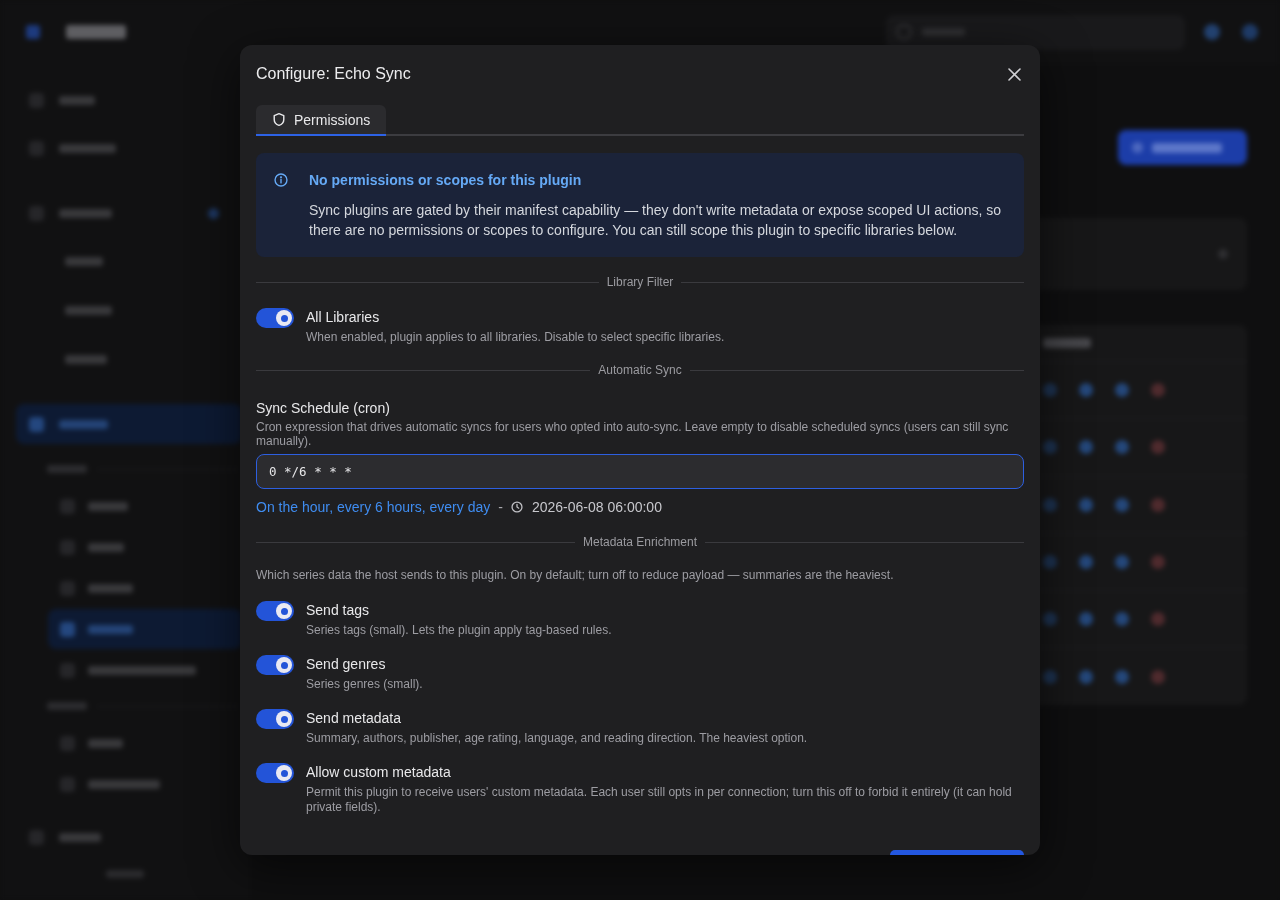  Describe the element at coordinates (640, 282) in the screenshot. I see `section-heading: Library Filter` at that location.